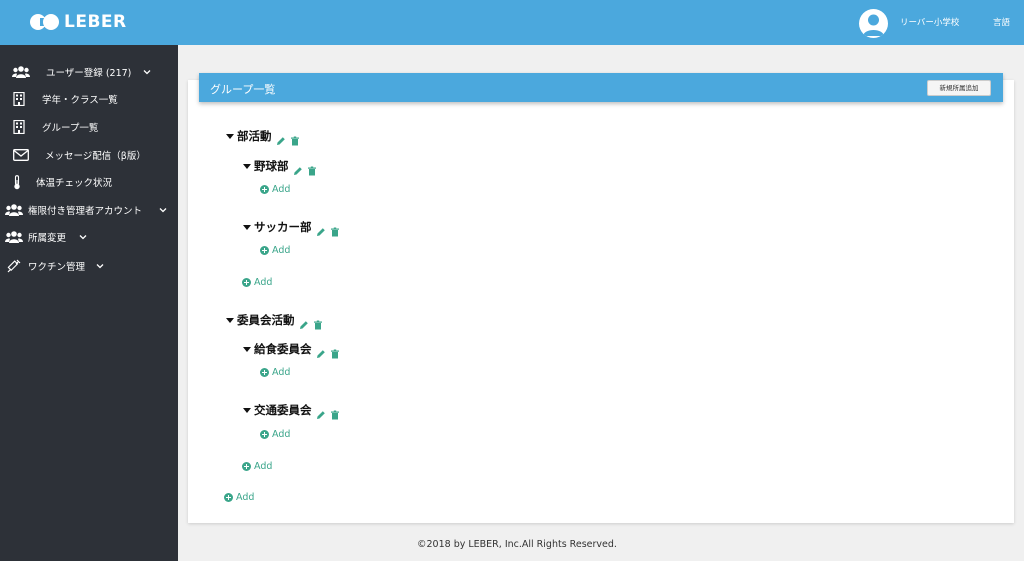  I want to click on tree-node-subgroup: 給食委員会, so click(291, 350).